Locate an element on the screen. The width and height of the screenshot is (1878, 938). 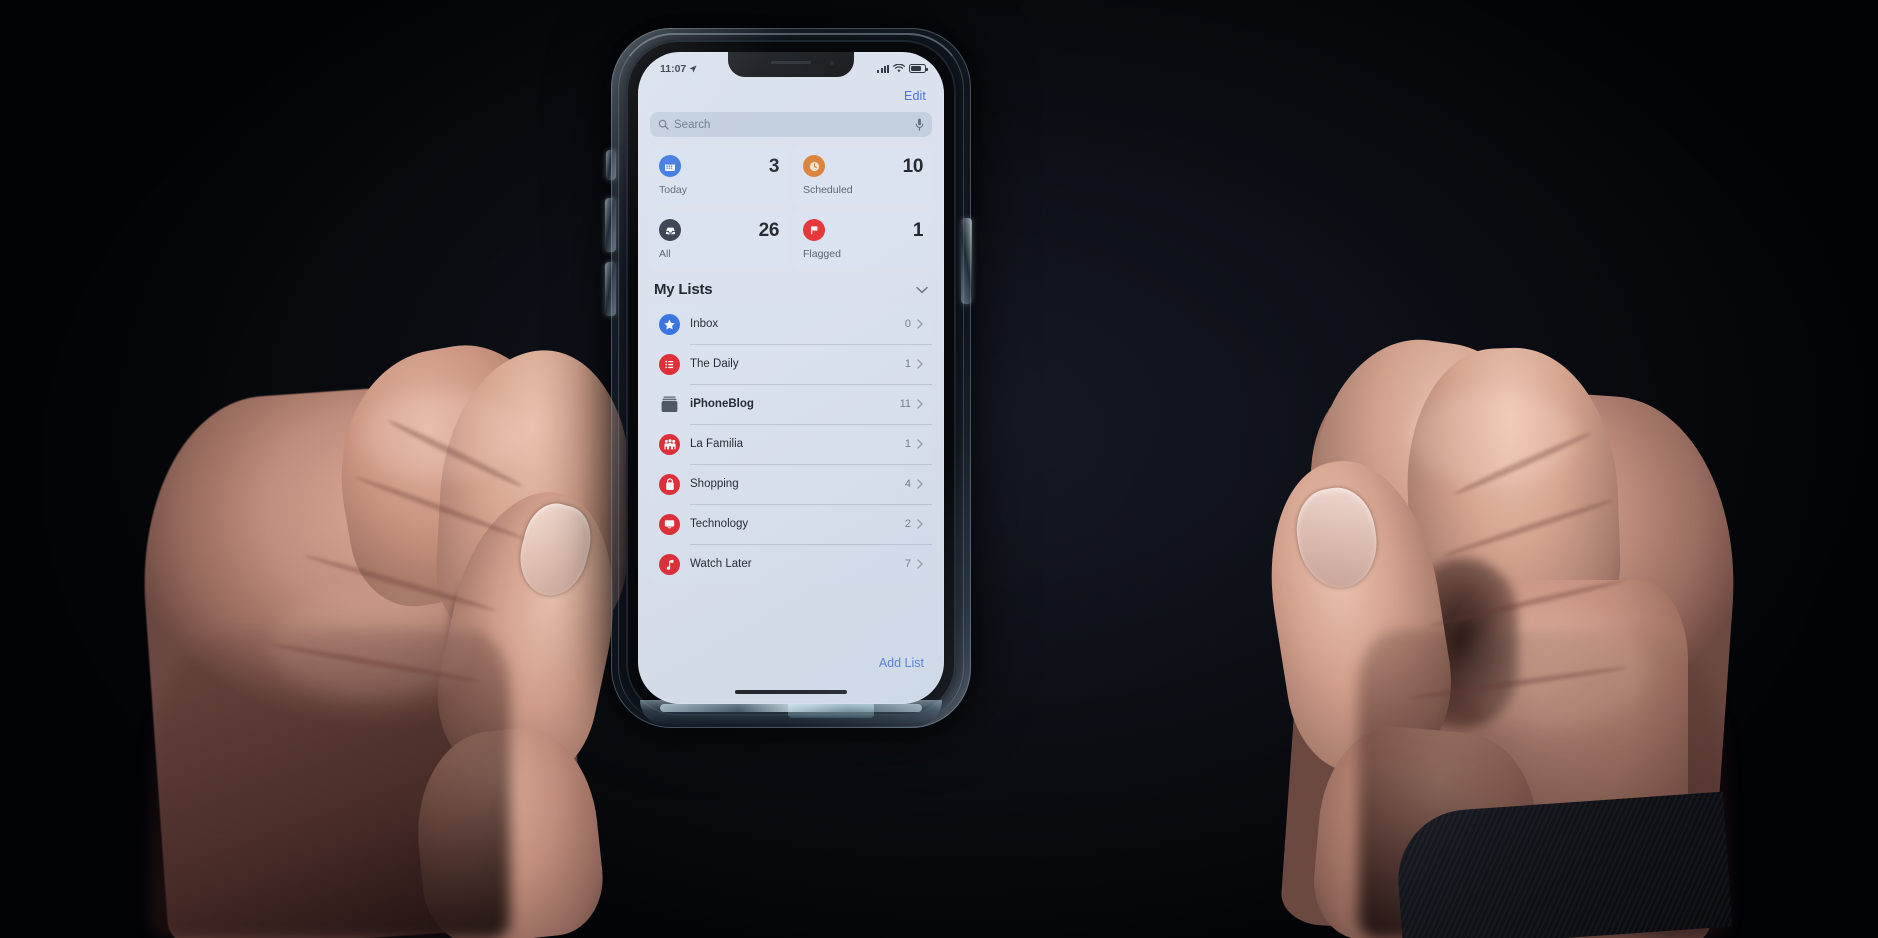
calendar-icon is located at coordinates (670, 166).